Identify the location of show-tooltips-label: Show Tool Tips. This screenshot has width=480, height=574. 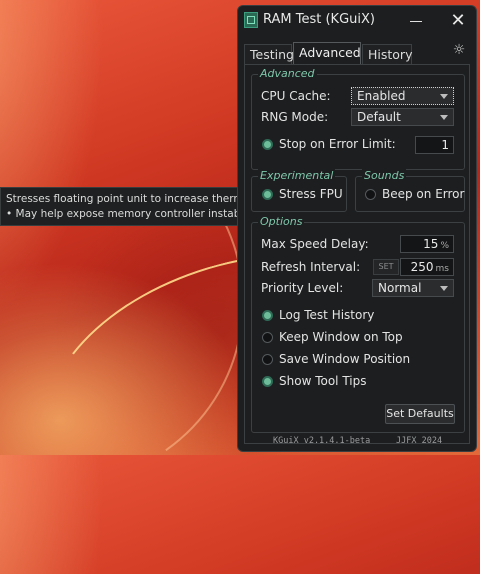
(323, 381).